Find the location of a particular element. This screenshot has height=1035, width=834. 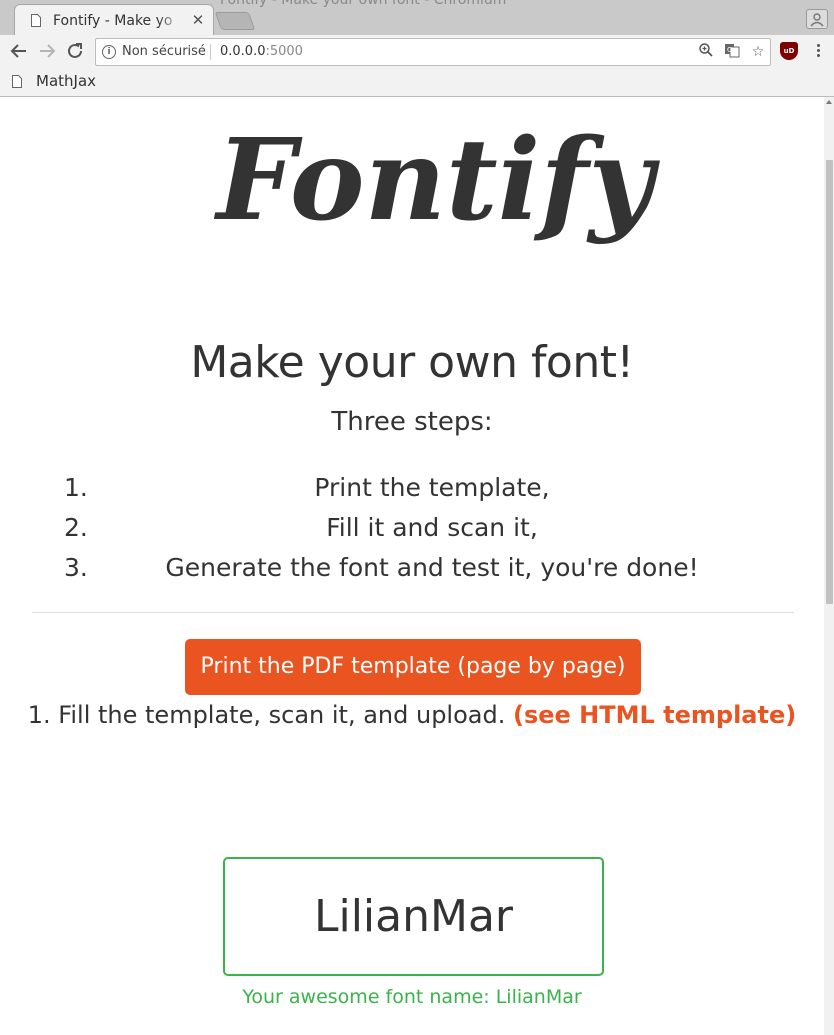

browser-toolbar: i Non sécurisé 0.0.0.0:5000 G ☆ uD is located at coordinates (417, 51).